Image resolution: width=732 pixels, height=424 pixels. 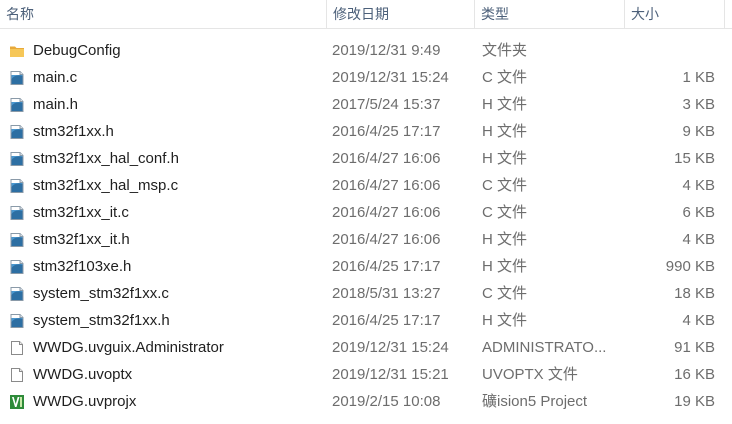 I want to click on file-name: main.c, so click(x=55, y=77).